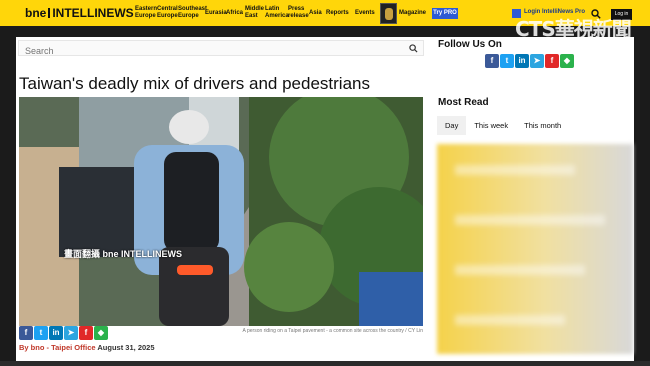 The width and height of the screenshot is (650, 366). I want to click on follow-us-icons: f t in ➤ f ◆, so click(529, 61).